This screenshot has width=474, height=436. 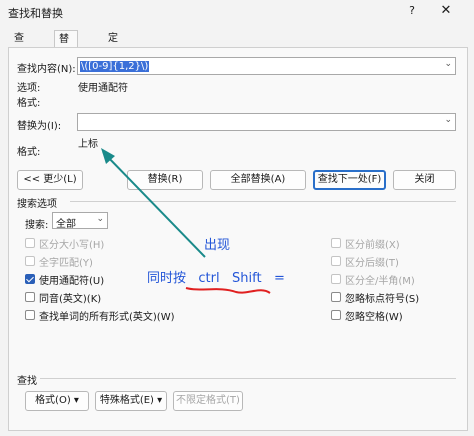 What do you see at coordinates (228, 290) in the screenshot?
I see `red-underline` at bounding box center [228, 290].